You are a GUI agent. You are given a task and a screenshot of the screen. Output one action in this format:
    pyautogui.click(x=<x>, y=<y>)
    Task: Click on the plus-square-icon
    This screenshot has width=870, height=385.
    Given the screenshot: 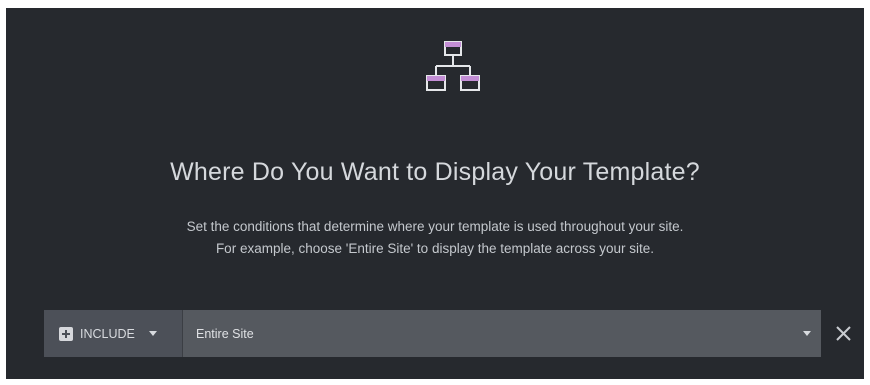 What is the action you would take?
    pyautogui.click(x=66, y=333)
    